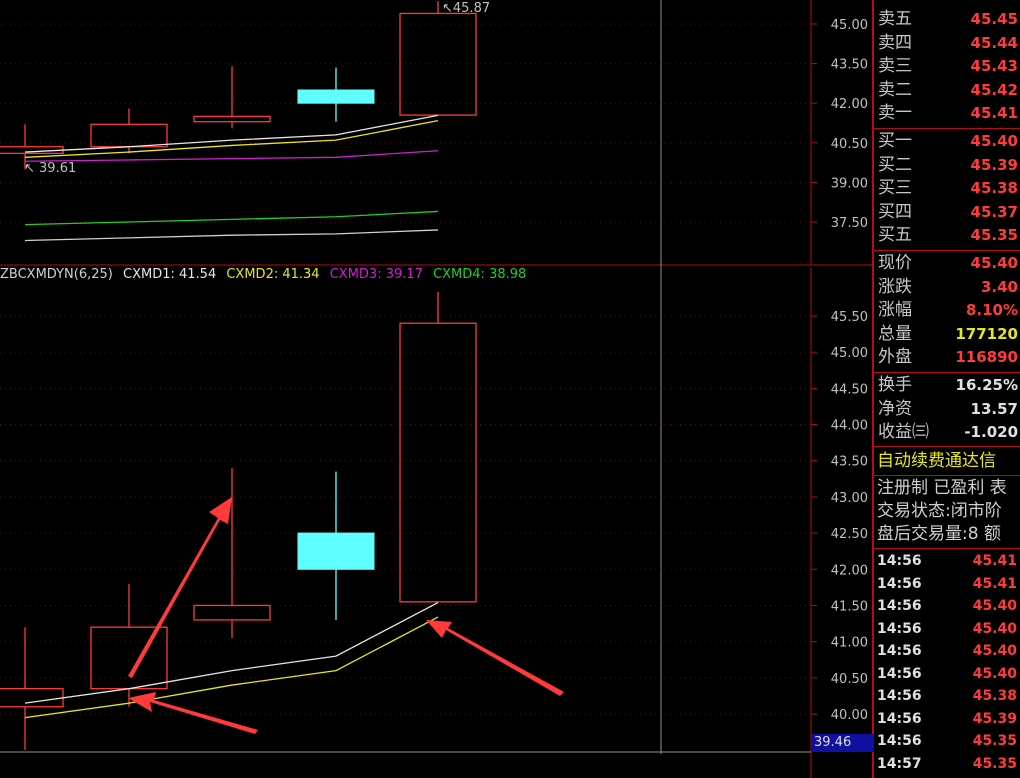 This screenshot has height=778, width=1020. What do you see at coordinates (942, 488) in the screenshot?
I see `register-info: 注册制 已盈利 表` at bounding box center [942, 488].